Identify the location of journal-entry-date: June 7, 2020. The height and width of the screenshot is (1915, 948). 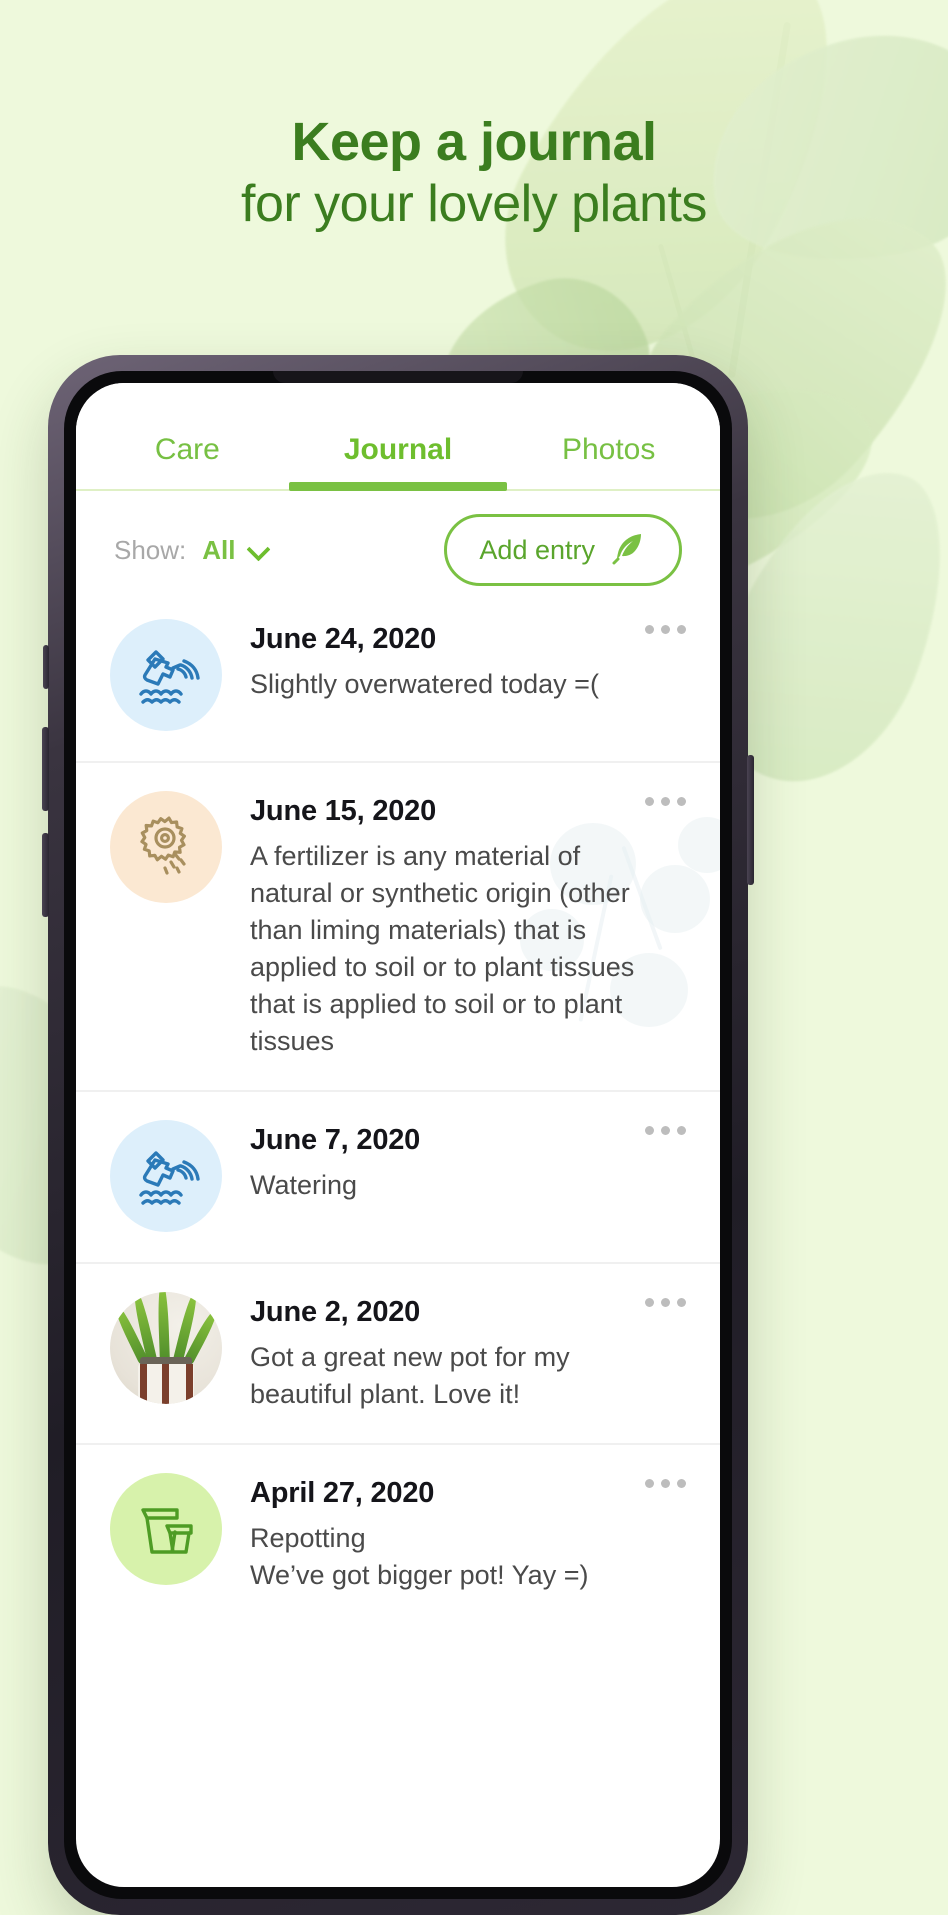
(335, 1139).